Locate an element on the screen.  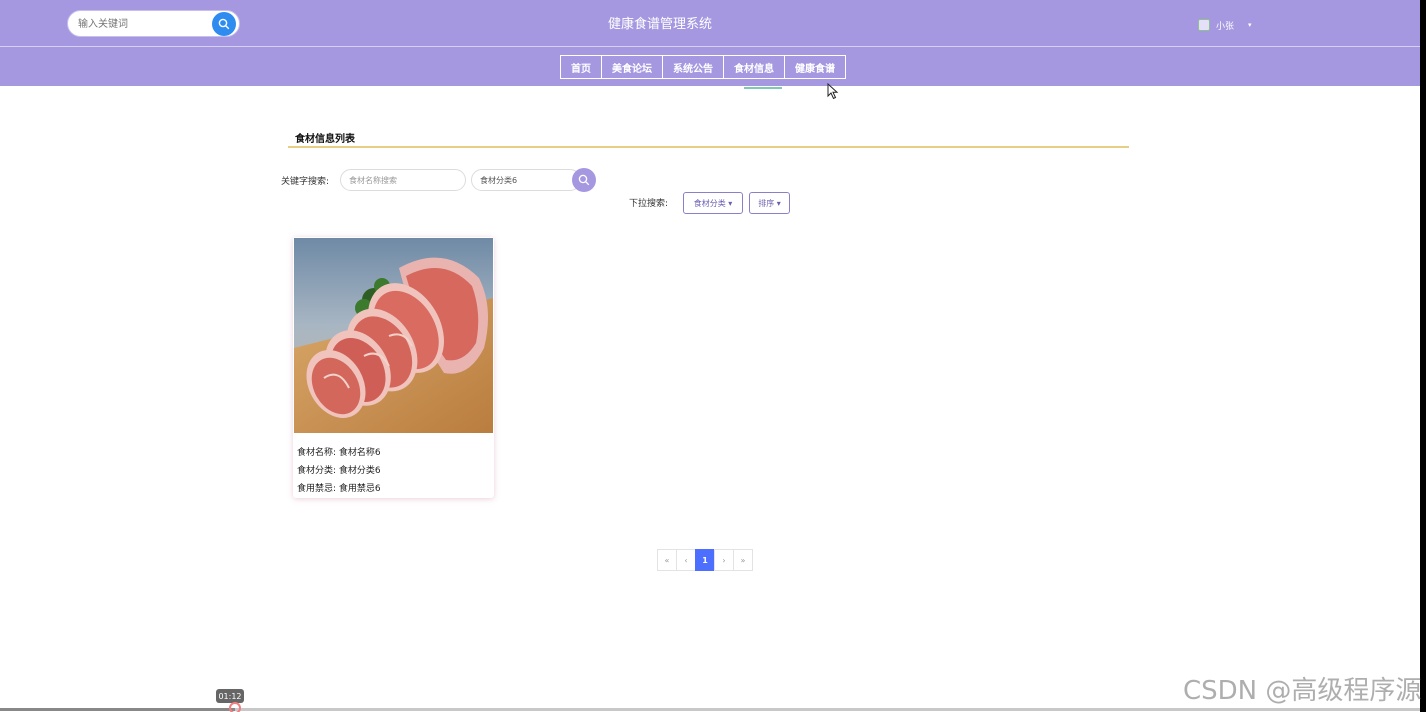
ingredient-card-info: 食材名称: 食材名称6 食材分类: 食材分类6 食用禁忌: 食用禁忌6 is located at coordinates (339, 471).